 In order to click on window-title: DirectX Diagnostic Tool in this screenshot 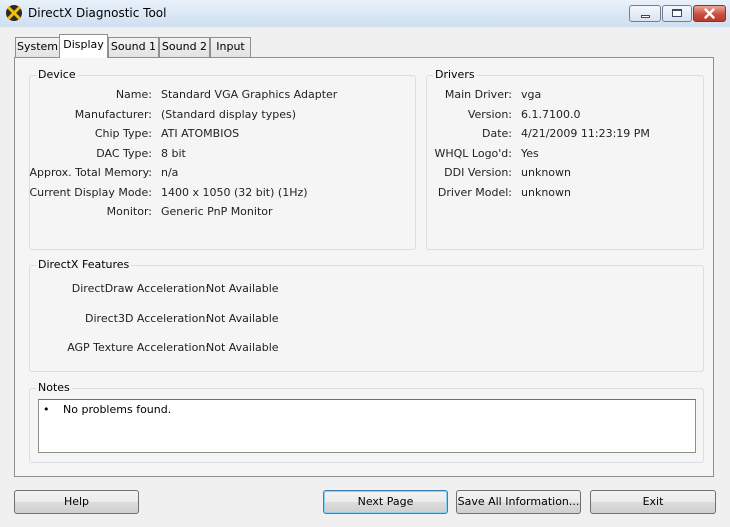, I will do `click(97, 13)`.